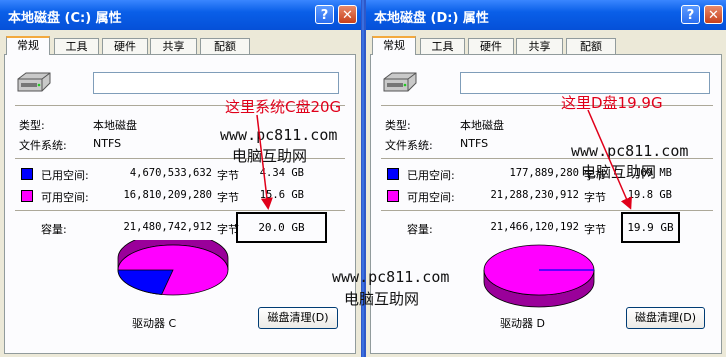 The width and height of the screenshot is (726, 357). I want to click on free-space-gb: 19.8 GB, so click(649, 195).